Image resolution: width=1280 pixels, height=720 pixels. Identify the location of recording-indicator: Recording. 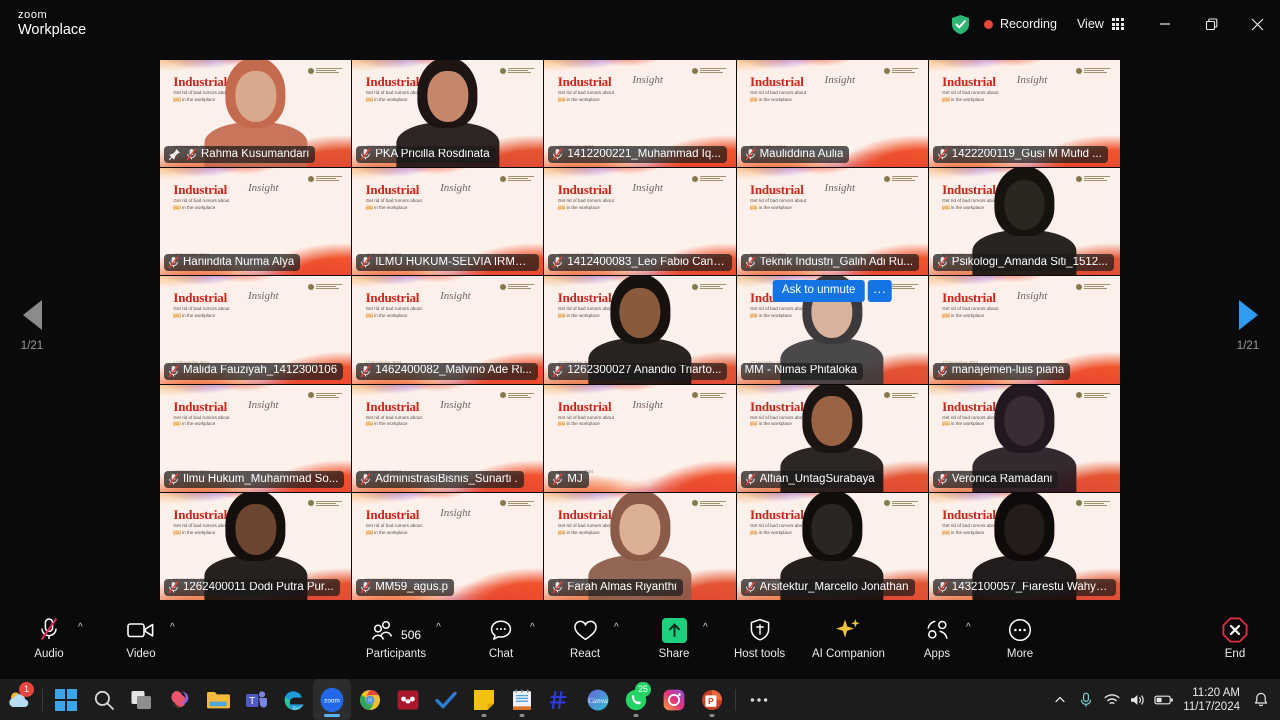
(1020, 24).